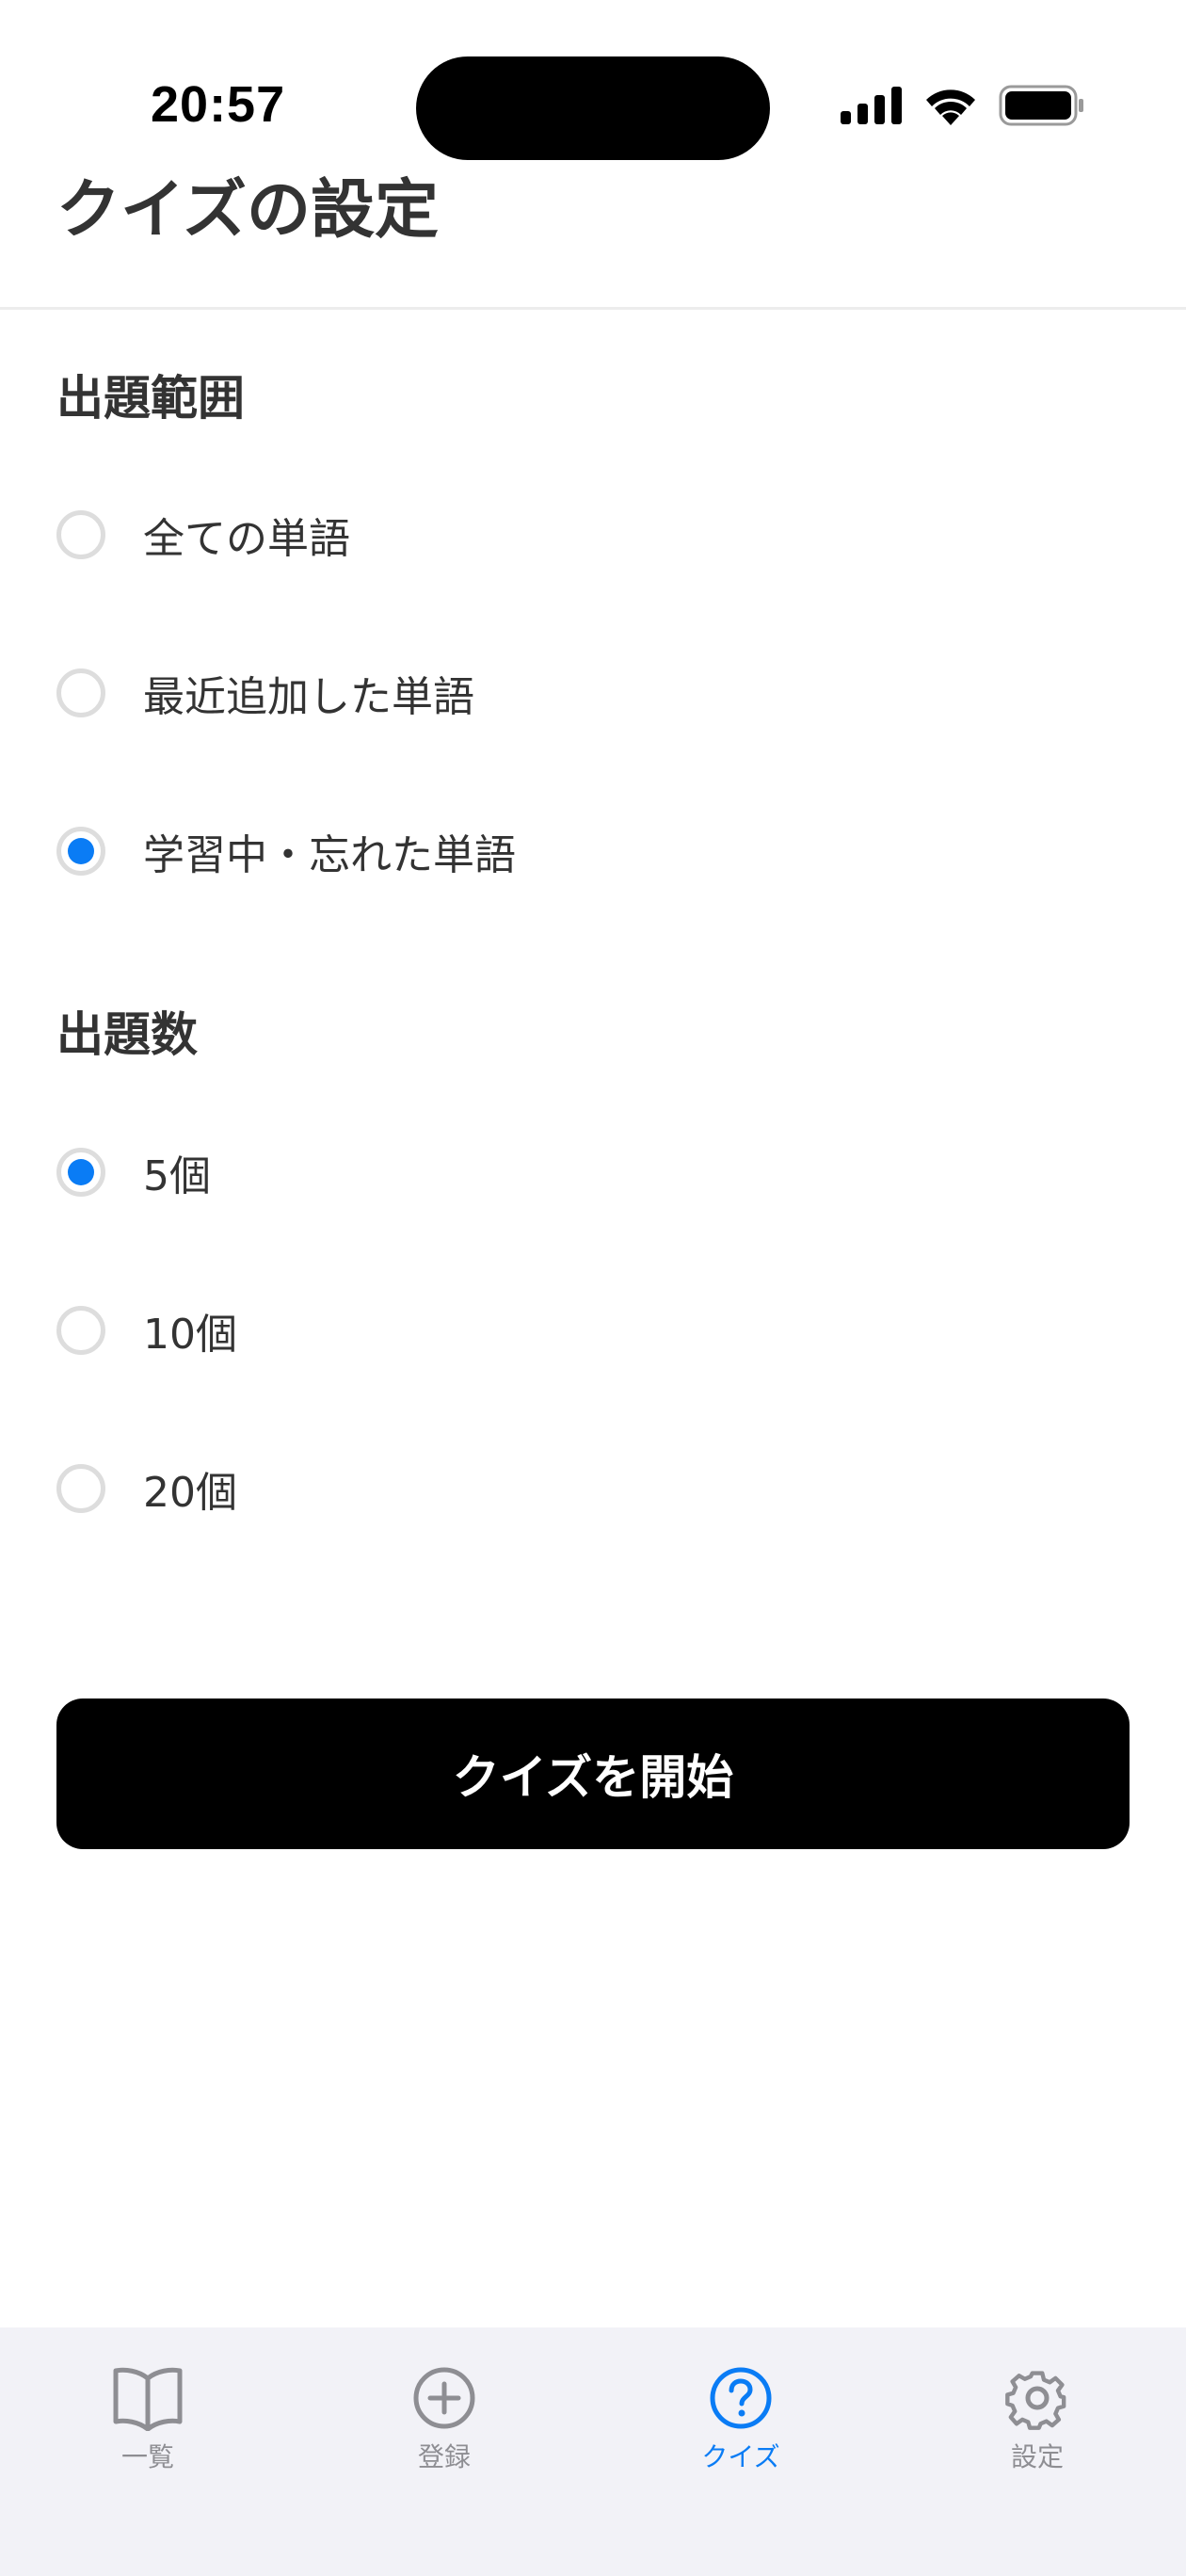  Describe the element at coordinates (871, 105) in the screenshot. I see `signal-icon` at that location.